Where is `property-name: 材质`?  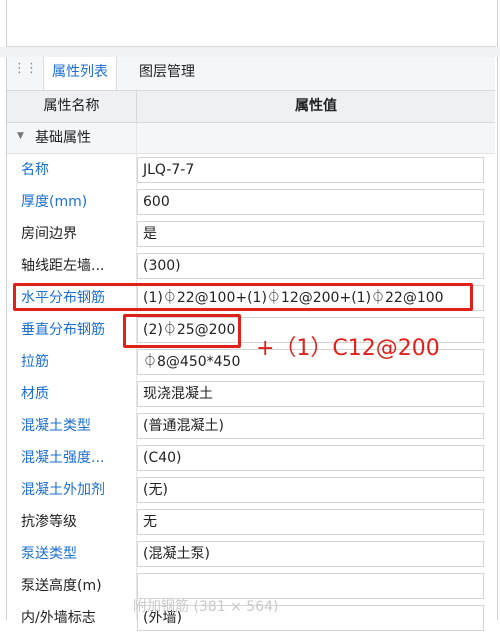
property-name: 材质 is located at coordinates (35, 394).